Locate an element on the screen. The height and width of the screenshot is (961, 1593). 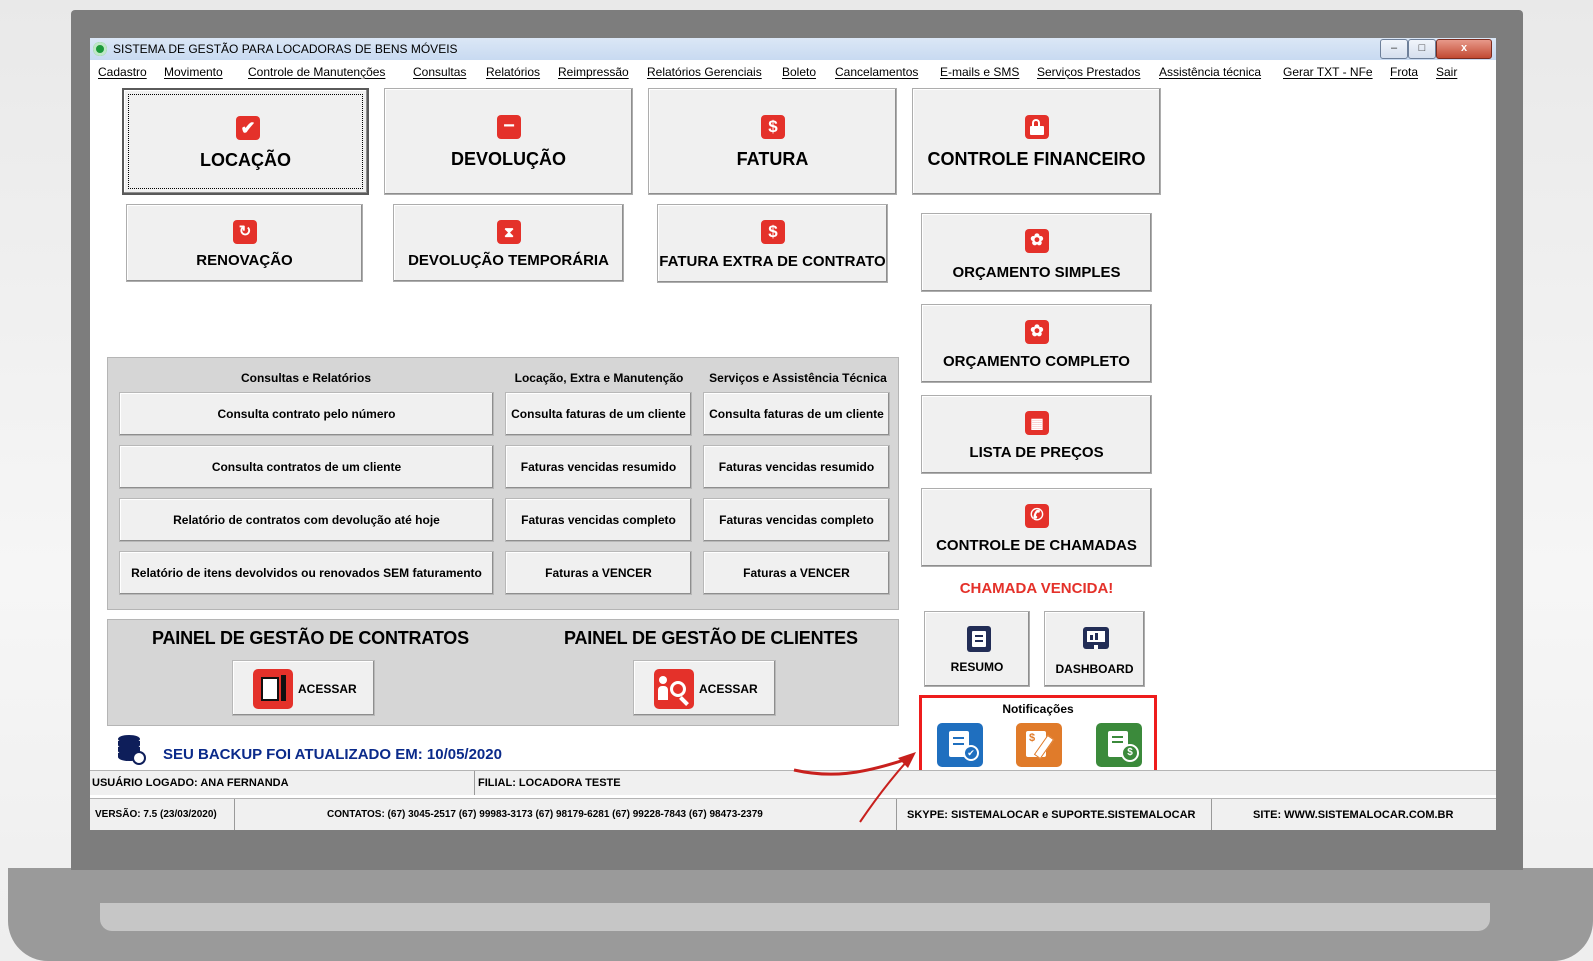
annotation-arrow is located at coordinates (854, 787).